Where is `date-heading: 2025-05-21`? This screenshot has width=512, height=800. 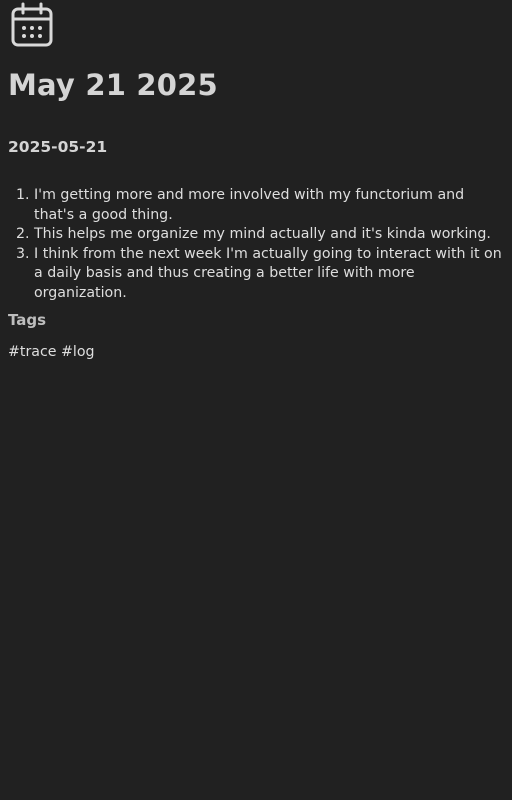 date-heading: 2025-05-21 is located at coordinates (58, 147).